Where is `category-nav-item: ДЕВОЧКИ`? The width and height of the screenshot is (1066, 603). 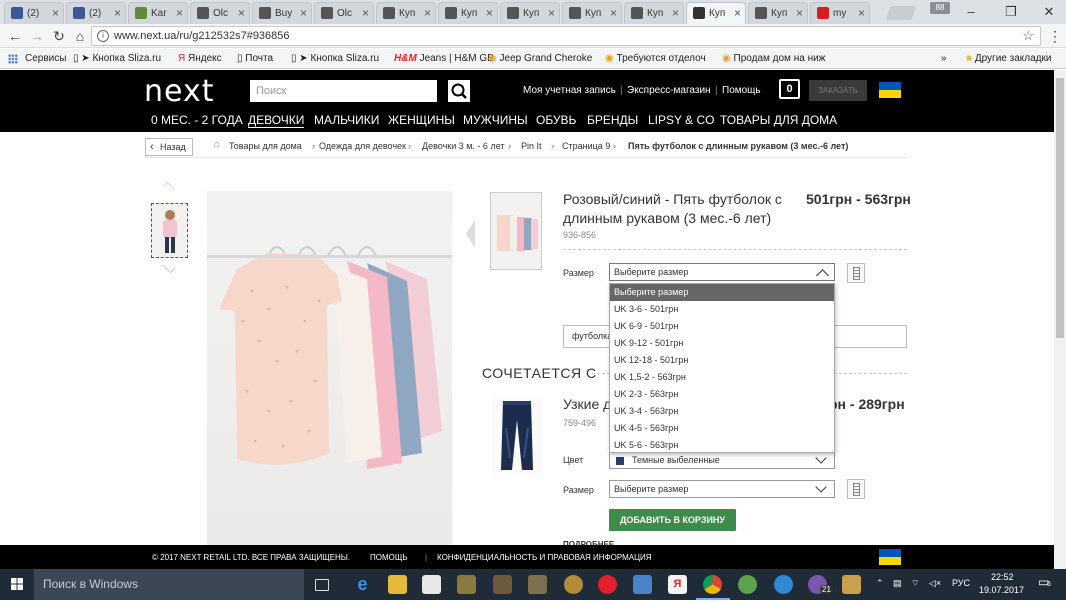
category-nav-item: ДЕВОЧКИ is located at coordinates (276, 120).